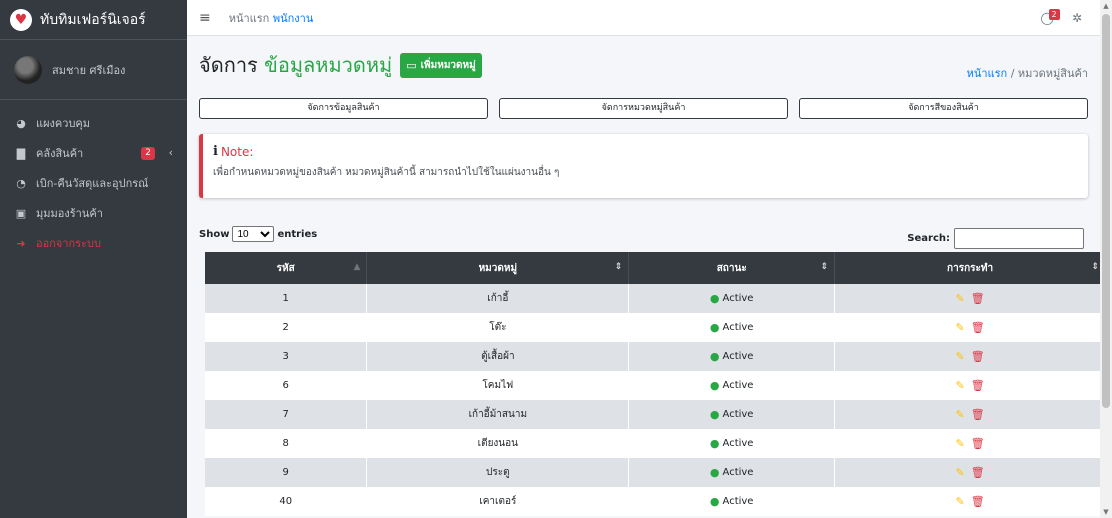 Image resolution: width=1112 pixels, height=518 pixels. I want to click on search-input, so click(1019, 238).